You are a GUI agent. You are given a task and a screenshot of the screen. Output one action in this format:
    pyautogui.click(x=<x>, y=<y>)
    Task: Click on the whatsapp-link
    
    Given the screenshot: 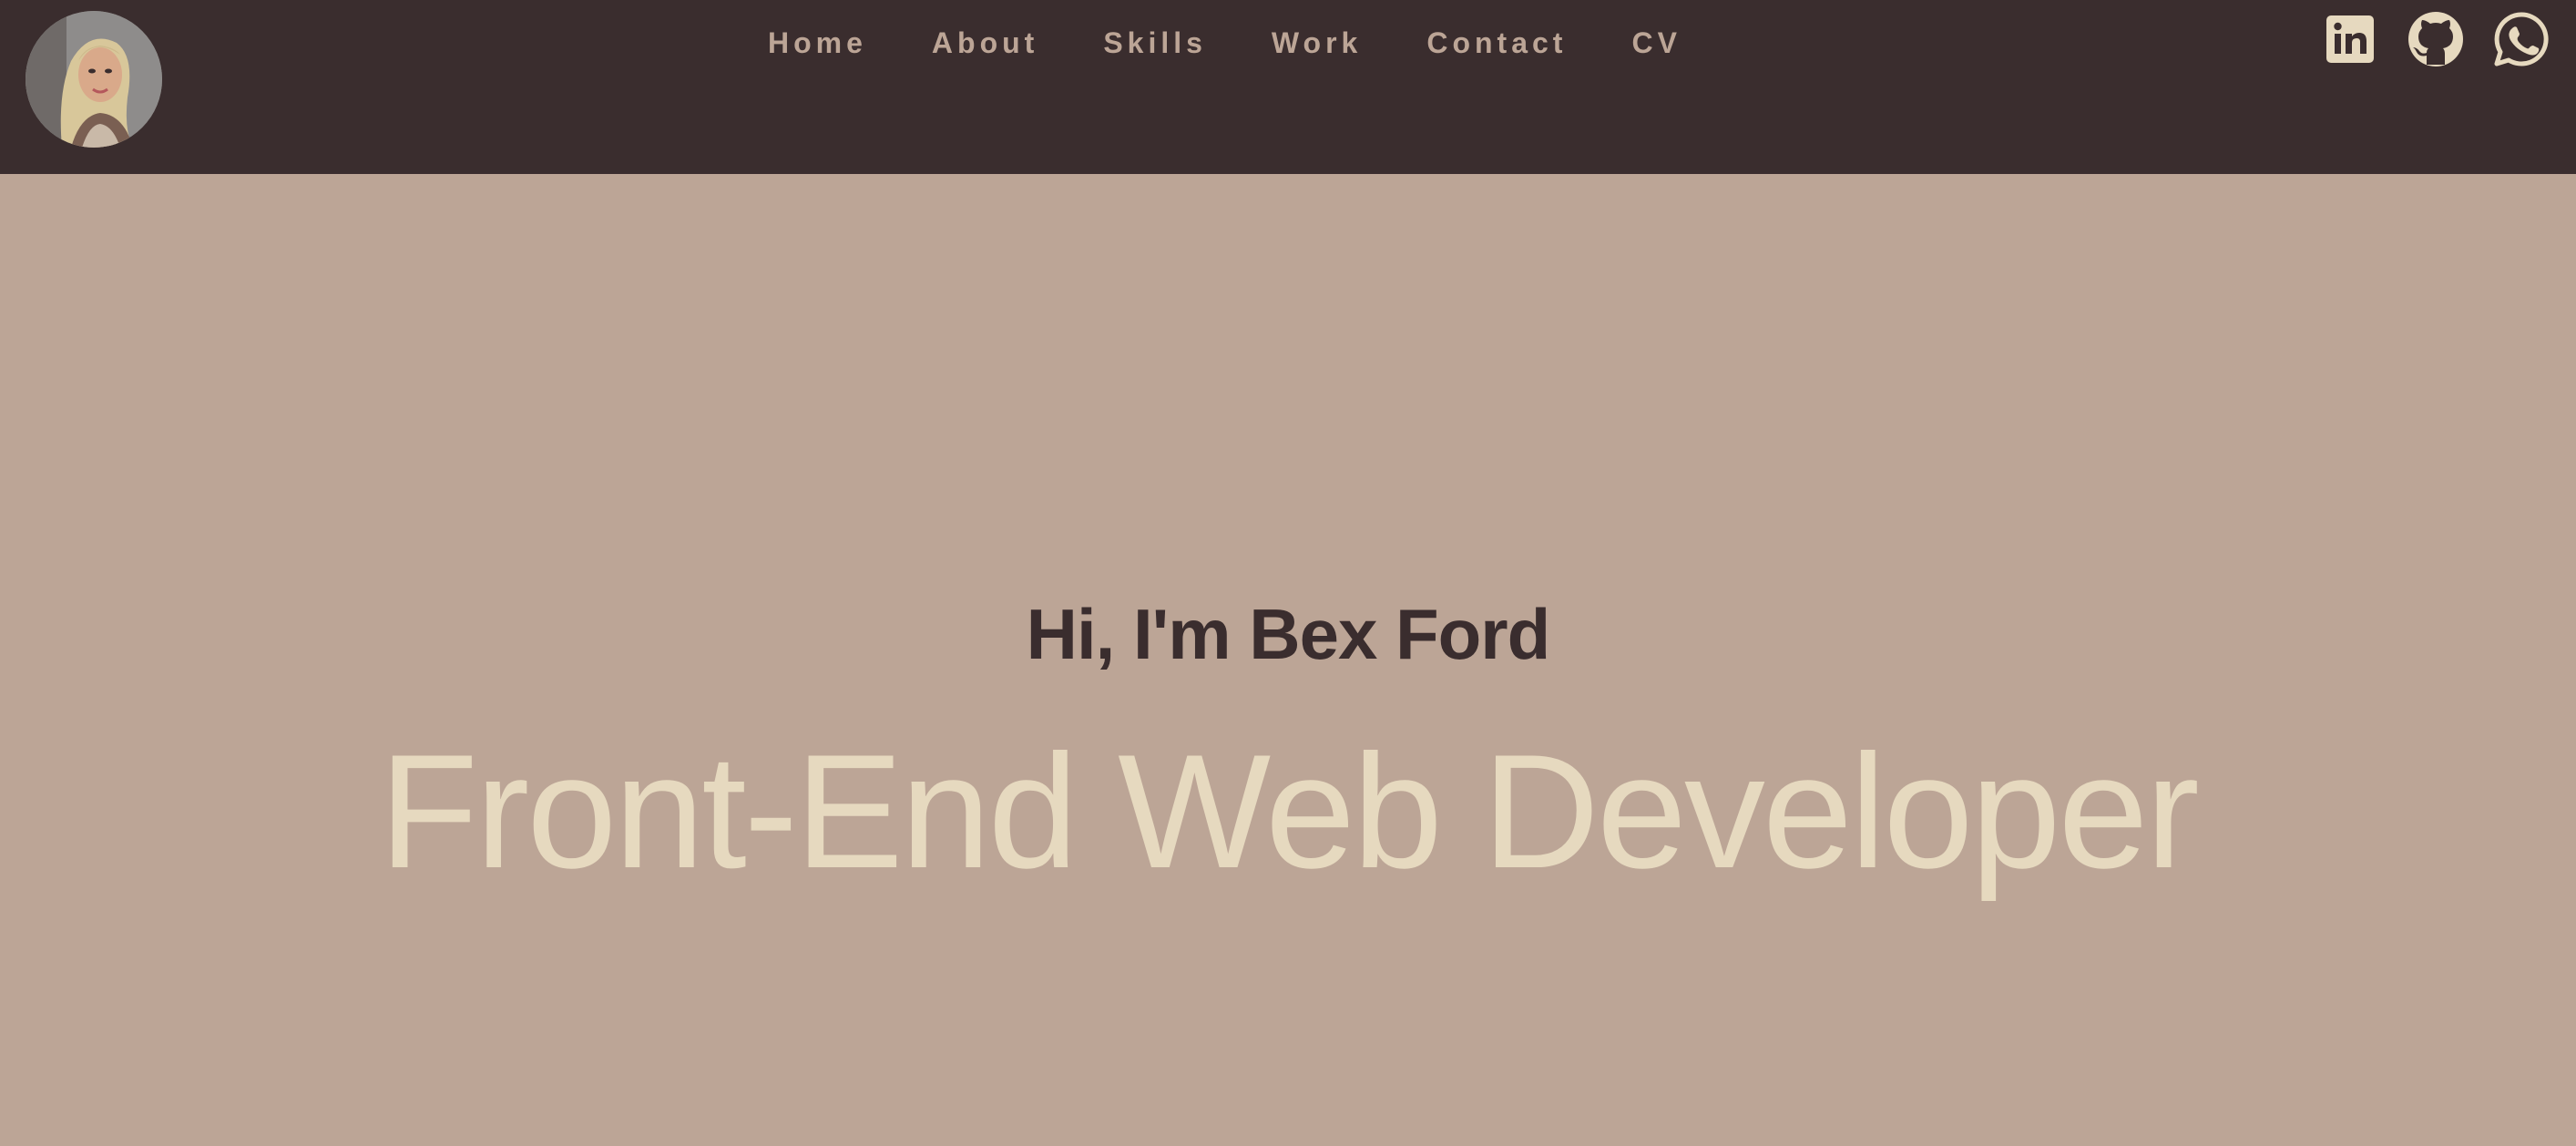 What is the action you would take?
    pyautogui.click(x=2521, y=39)
    